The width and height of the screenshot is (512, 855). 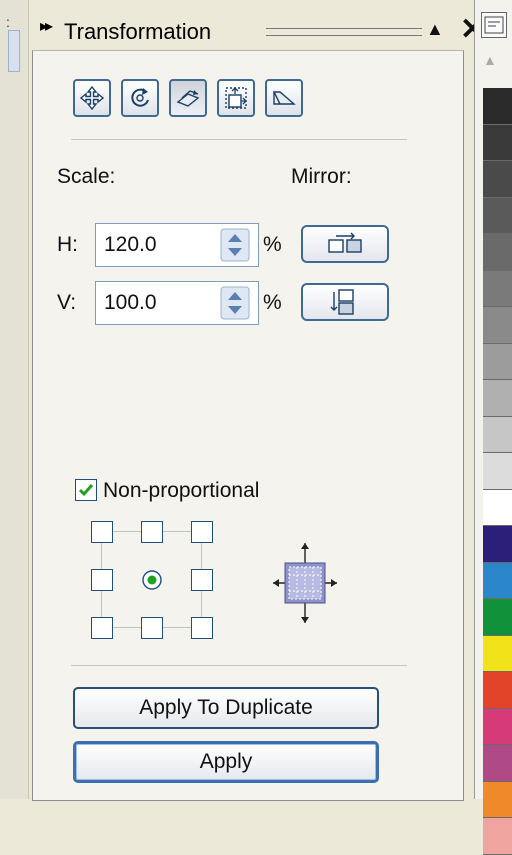 What do you see at coordinates (14, 399) in the screenshot?
I see `adjacent-docker-strip: :` at bounding box center [14, 399].